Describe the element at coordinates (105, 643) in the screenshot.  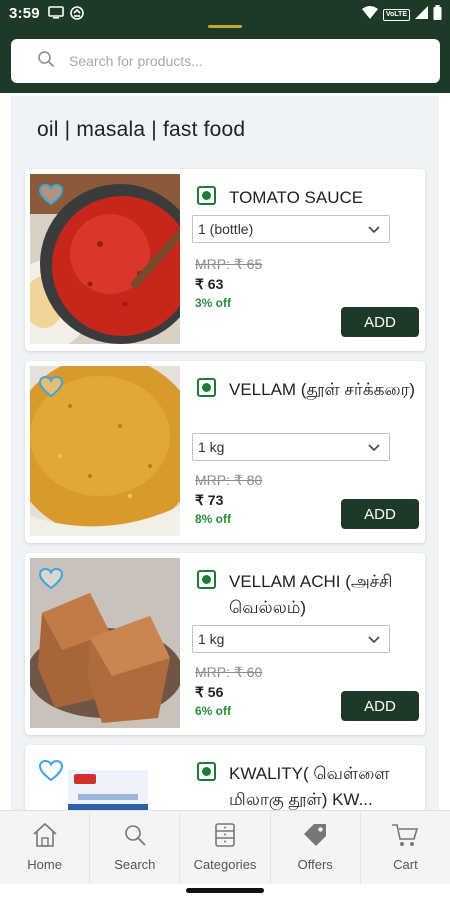
I see `product-image-vellam-achi` at that location.